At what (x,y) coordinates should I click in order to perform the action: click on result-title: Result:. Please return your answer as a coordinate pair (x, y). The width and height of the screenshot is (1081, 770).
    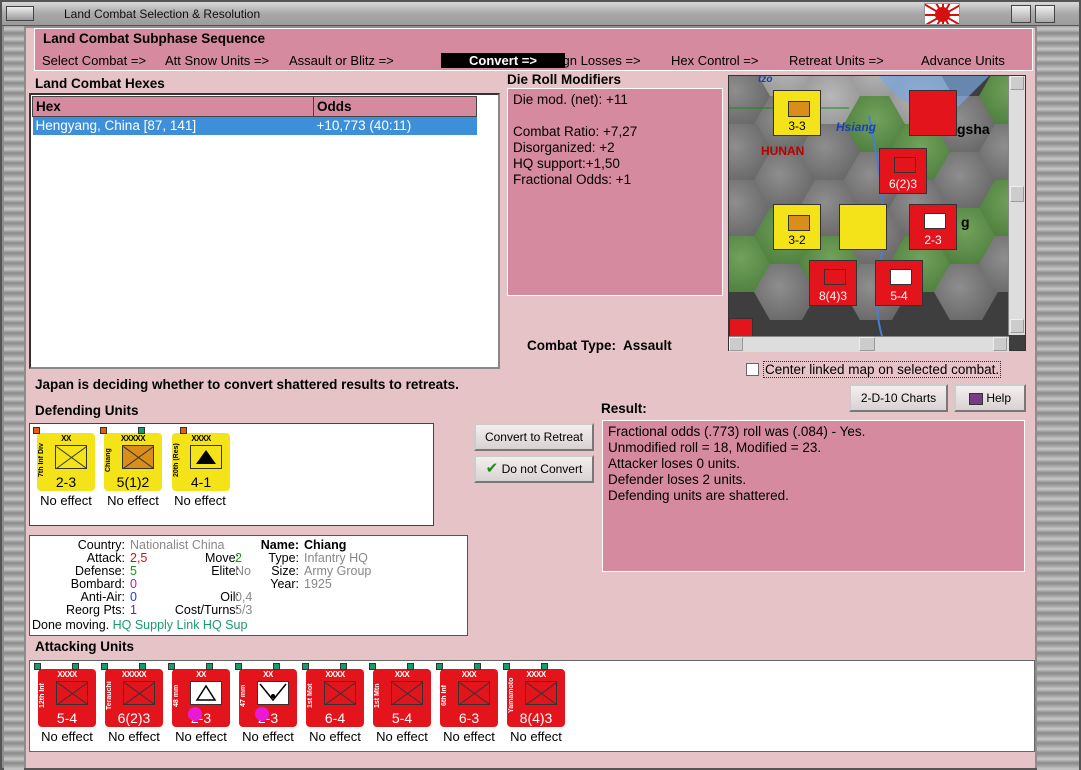
    Looking at the image, I should click on (624, 408).